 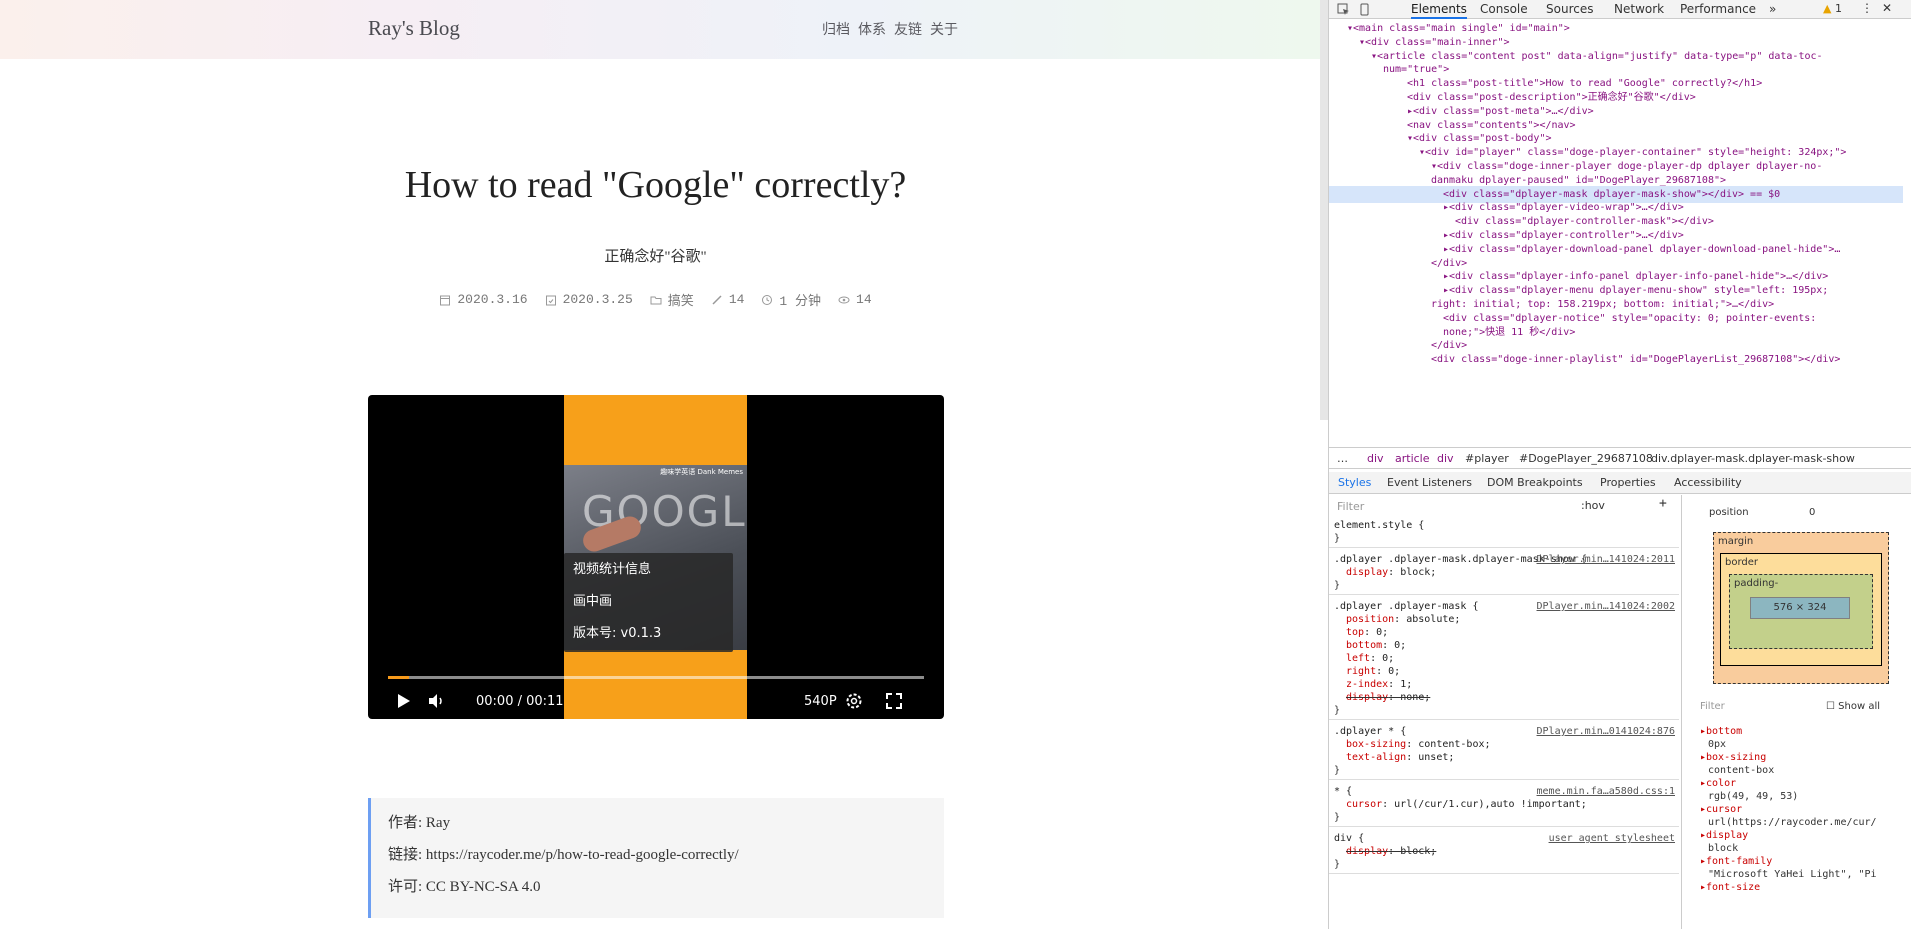 What do you see at coordinates (1504, 9) in the screenshot?
I see `tab-console: Console` at bounding box center [1504, 9].